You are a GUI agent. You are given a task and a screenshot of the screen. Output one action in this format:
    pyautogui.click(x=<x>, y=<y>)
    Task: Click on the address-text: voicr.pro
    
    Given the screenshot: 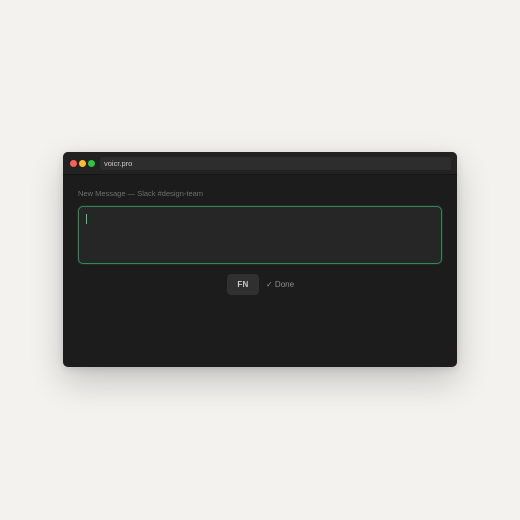 What is the action you would take?
    pyautogui.click(x=118, y=163)
    